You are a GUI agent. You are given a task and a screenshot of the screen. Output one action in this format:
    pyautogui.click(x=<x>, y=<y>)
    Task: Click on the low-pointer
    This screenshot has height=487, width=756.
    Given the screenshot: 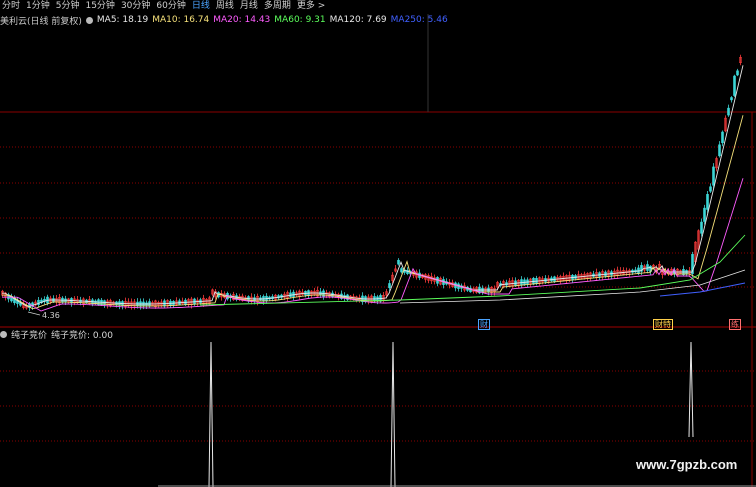 What is the action you would take?
    pyautogui.click(x=34, y=313)
    